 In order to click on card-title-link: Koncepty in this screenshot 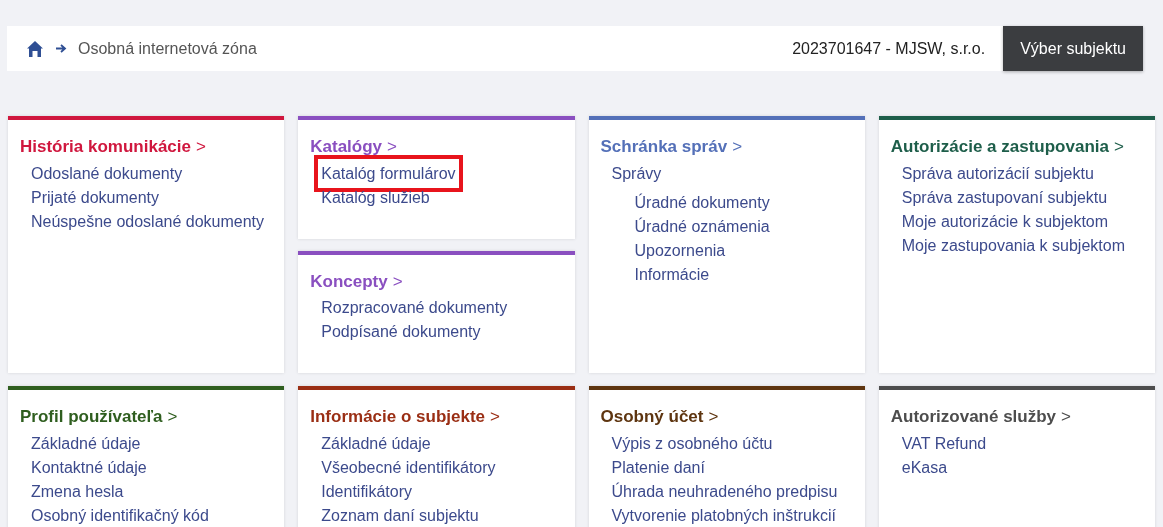, I will do `click(349, 281)`.